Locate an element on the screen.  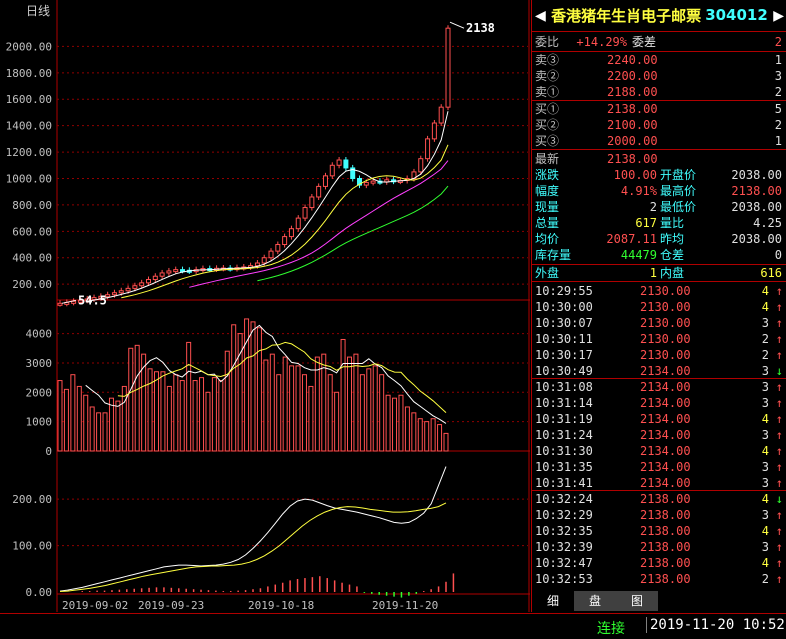
price-tick-label: 1200.00 is located at coordinates (29, 152).